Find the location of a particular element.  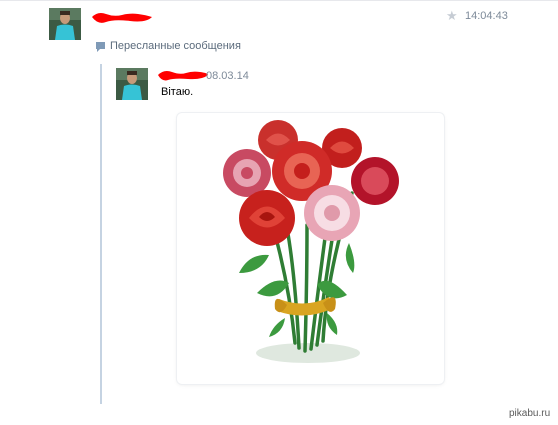

redacted-forwarded-sender-name is located at coordinates (183, 76).